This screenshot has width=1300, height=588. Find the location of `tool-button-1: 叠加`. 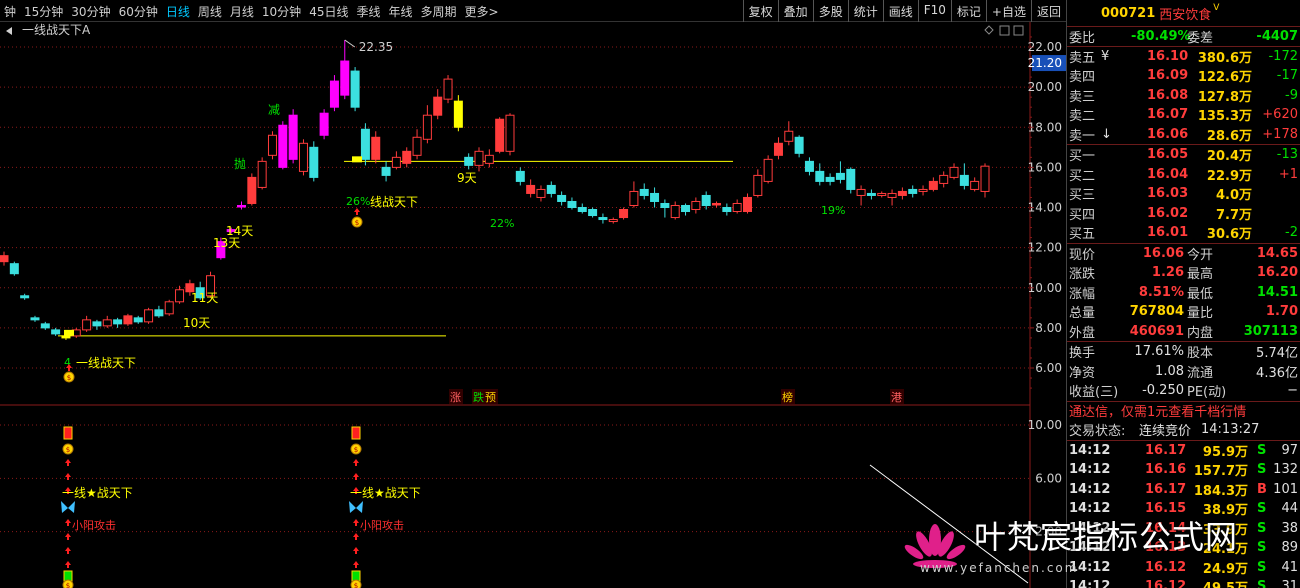

tool-button-1: 叠加 is located at coordinates (795, 11).